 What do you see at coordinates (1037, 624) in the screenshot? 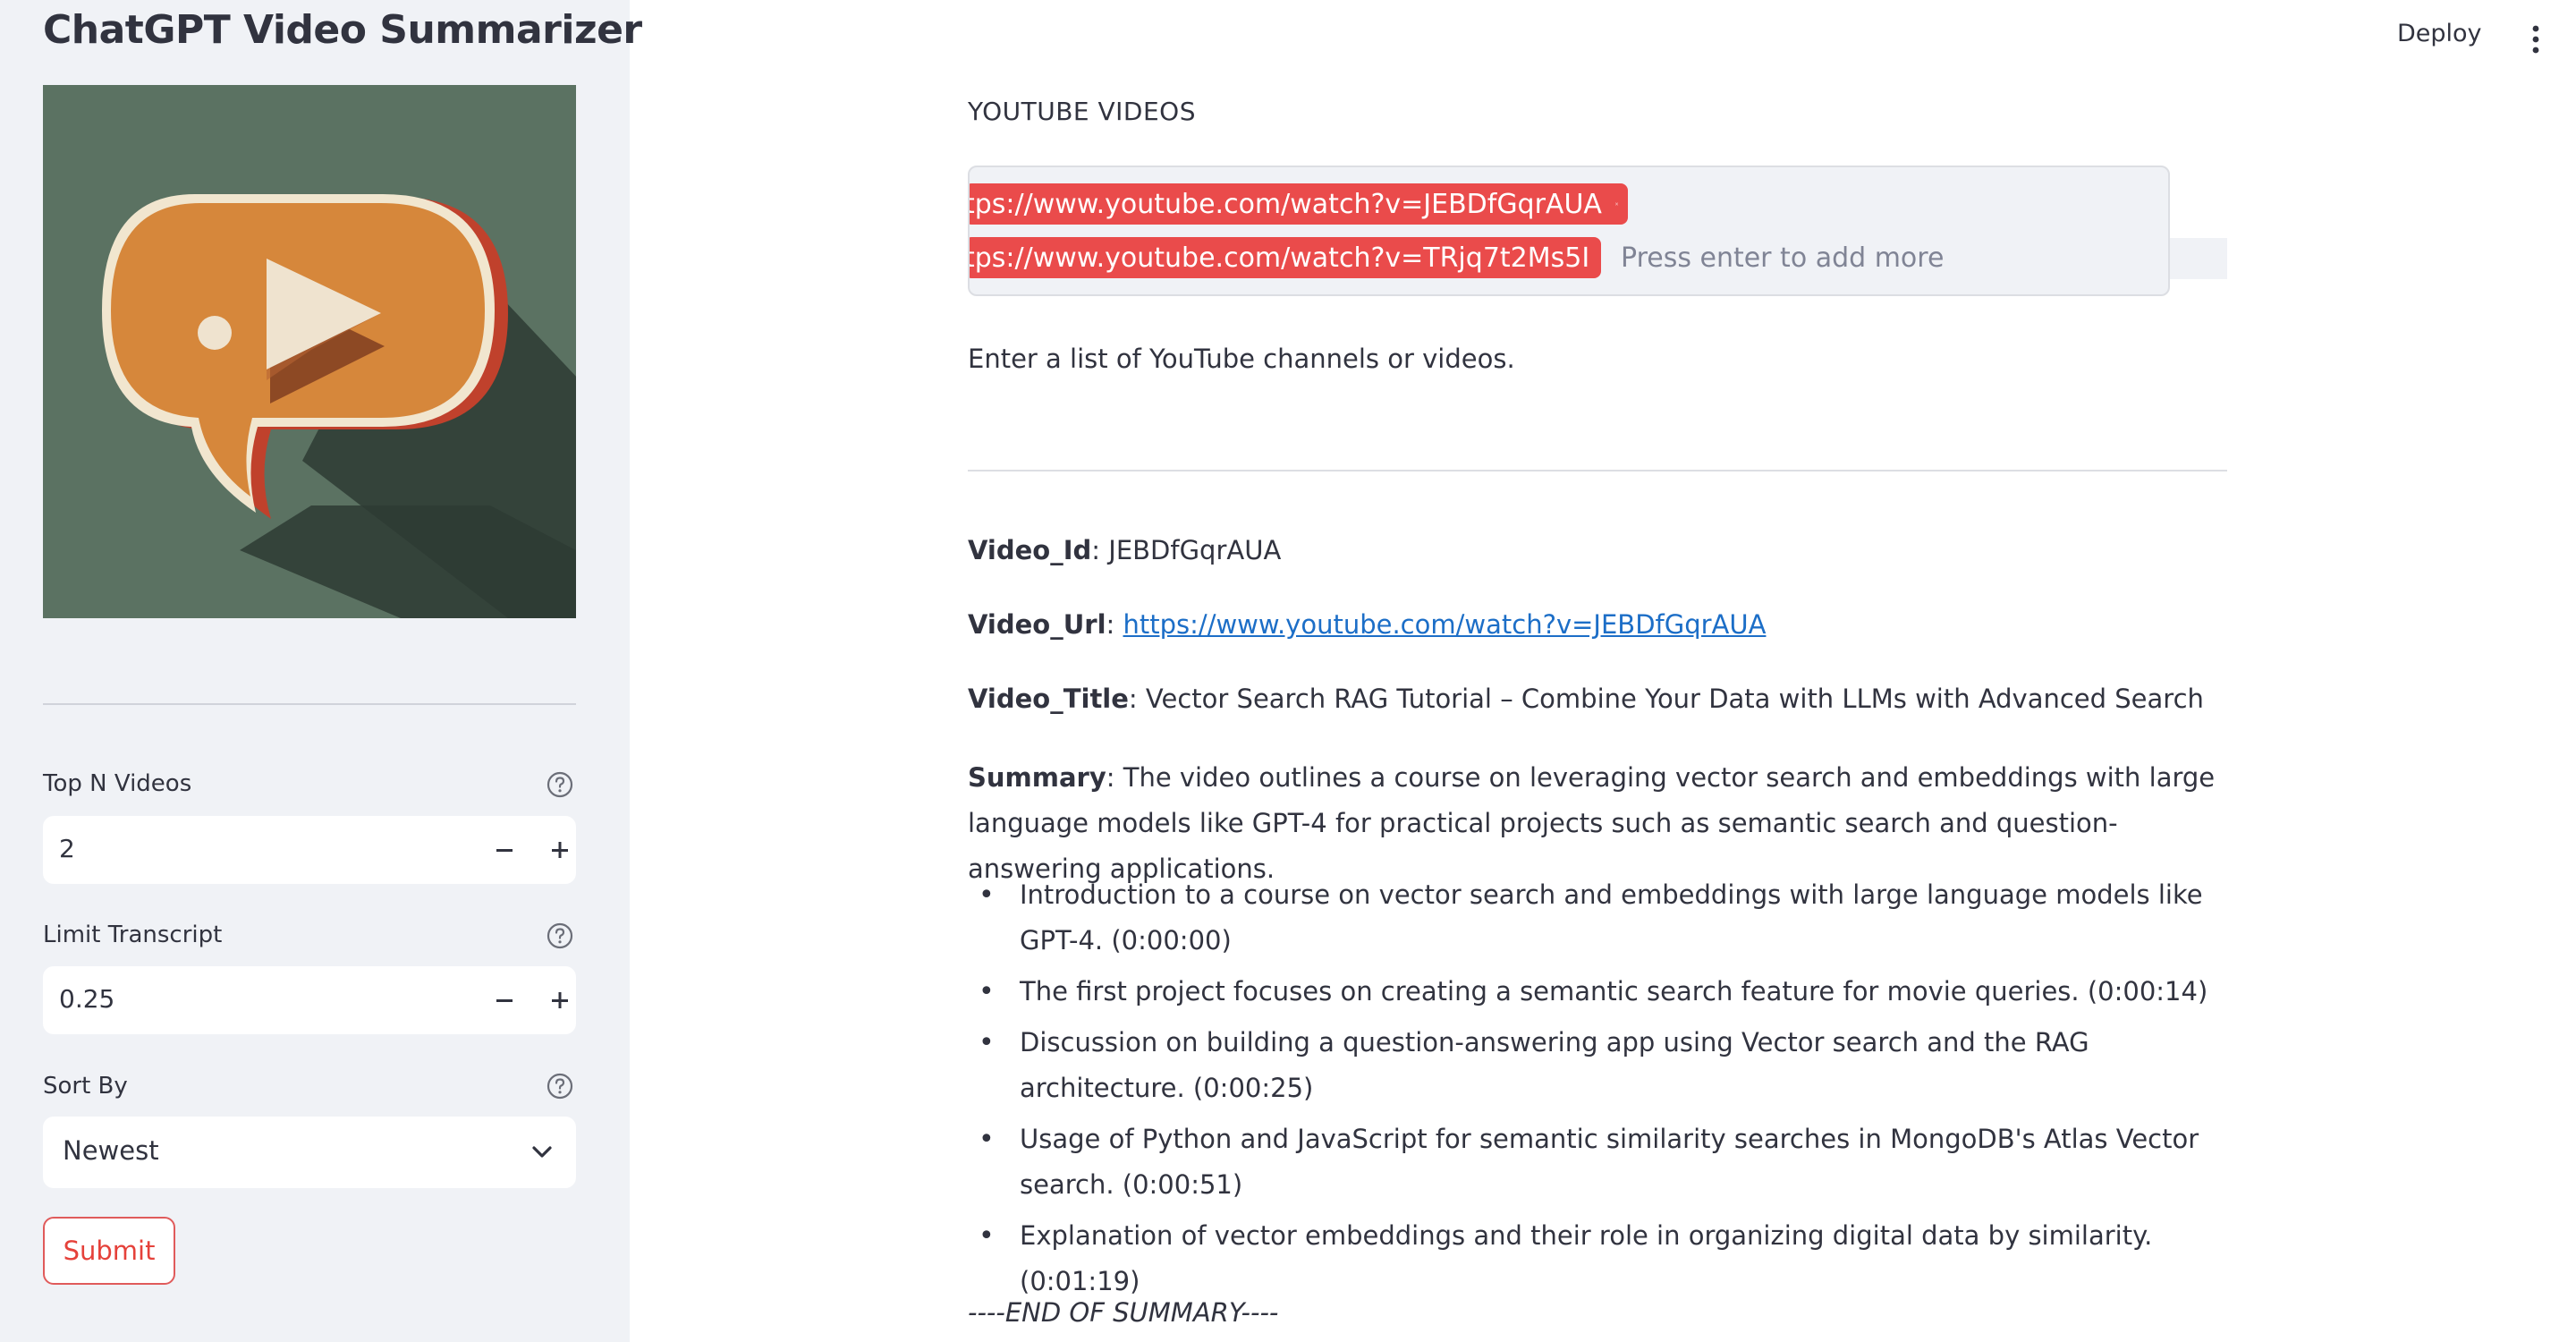
I see `video-url-key: Video_Url` at bounding box center [1037, 624].